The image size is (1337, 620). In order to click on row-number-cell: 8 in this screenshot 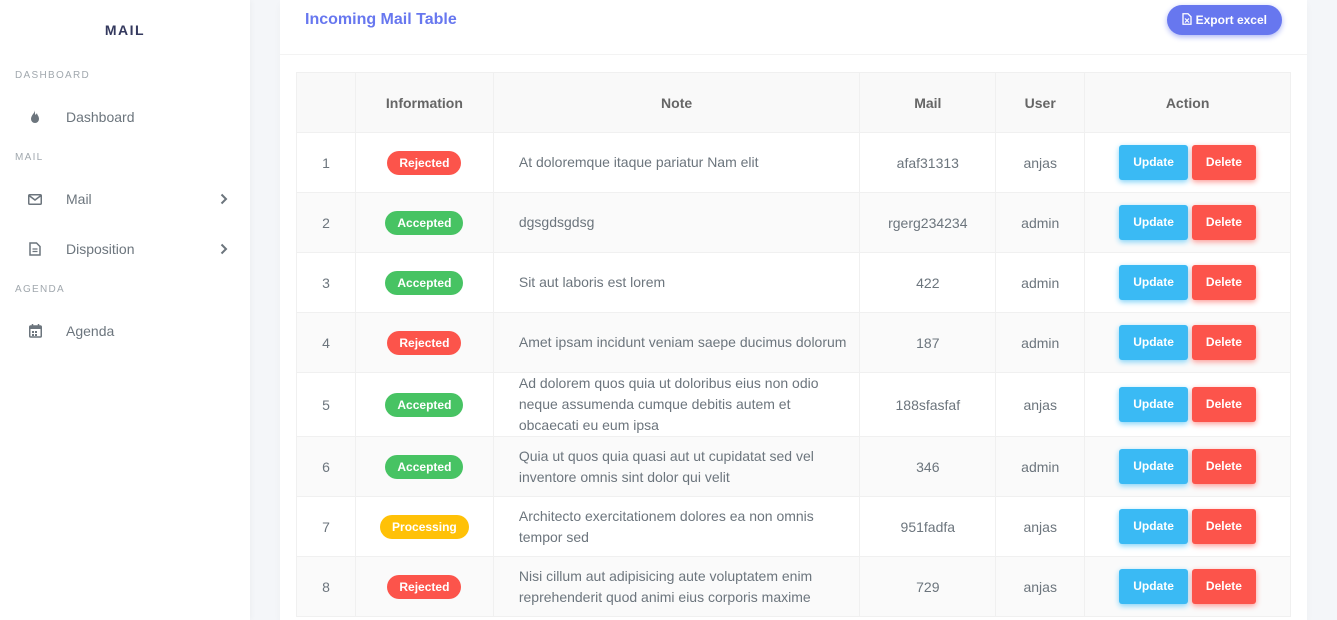, I will do `click(326, 586)`.